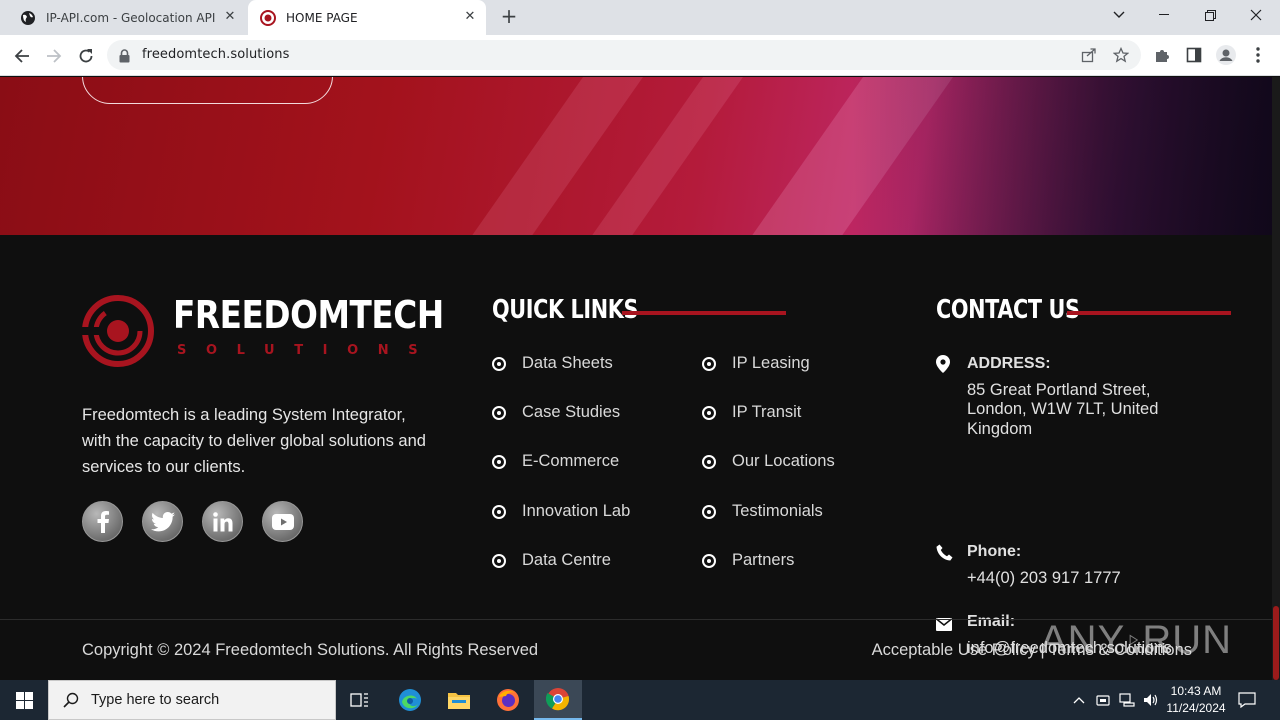 This screenshot has width=1280, height=720. I want to click on quick-link-partners: Partners, so click(748, 560).